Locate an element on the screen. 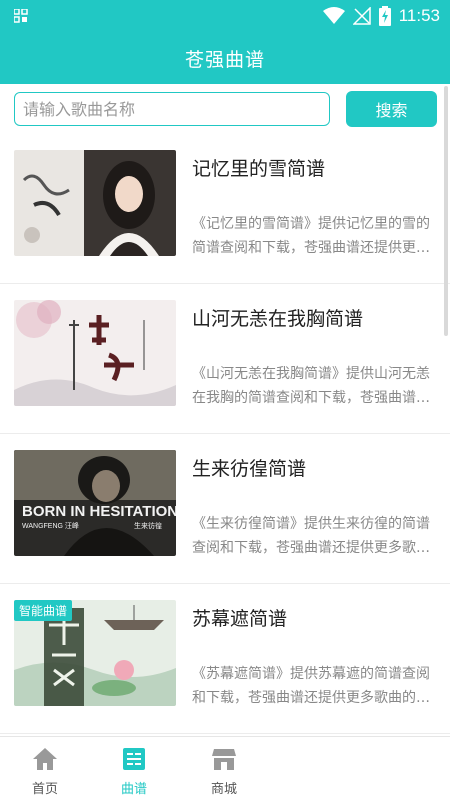 This screenshot has width=450, height=800. nav-label: 曲谱 is located at coordinates (133, 789).